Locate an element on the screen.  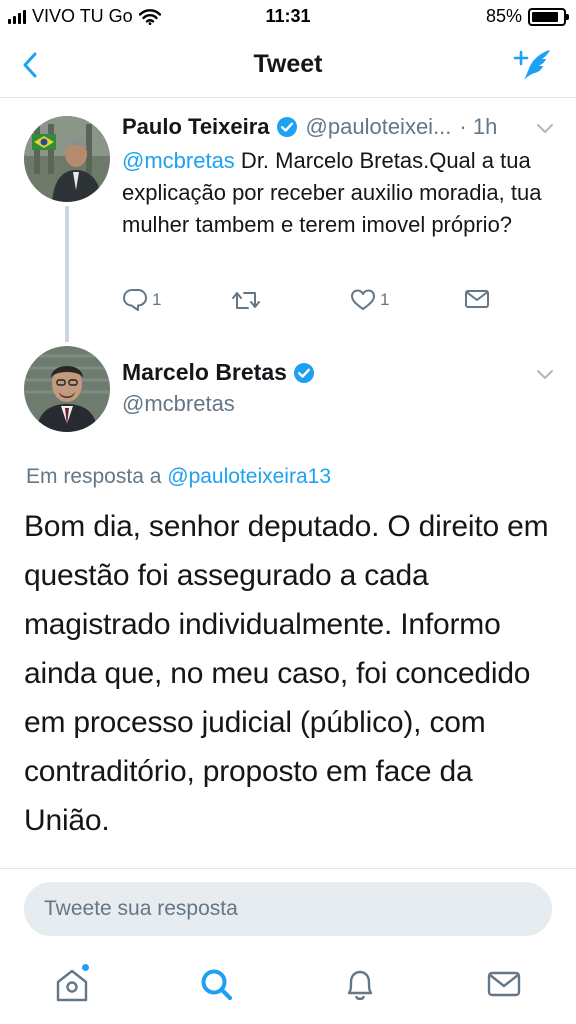
author-name: Marcelo Bretas is located at coordinates (204, 372).